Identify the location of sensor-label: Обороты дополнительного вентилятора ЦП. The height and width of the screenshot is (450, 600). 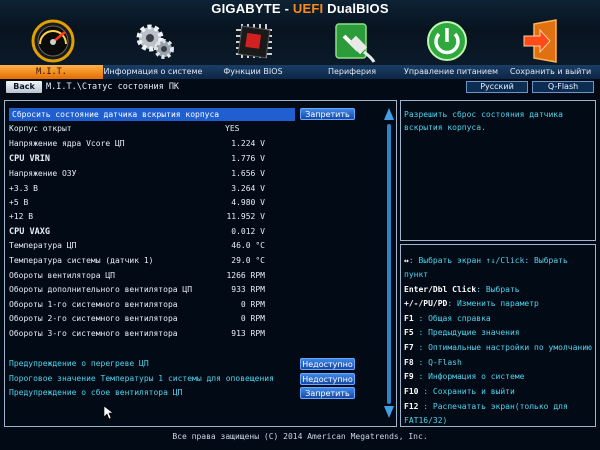
(101, 289).